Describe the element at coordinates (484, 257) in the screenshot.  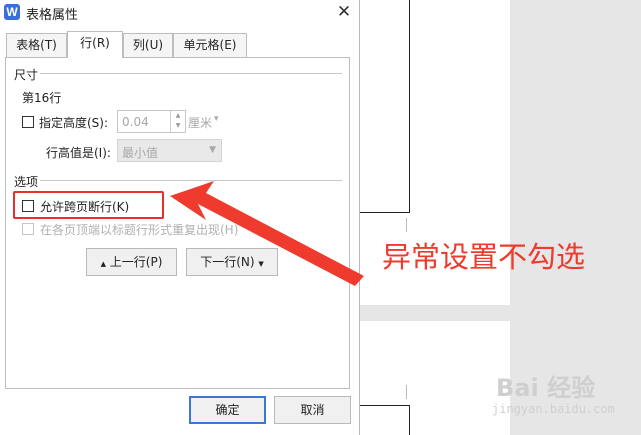
I see `annotation-text: 异常设置不勾选` at that location.